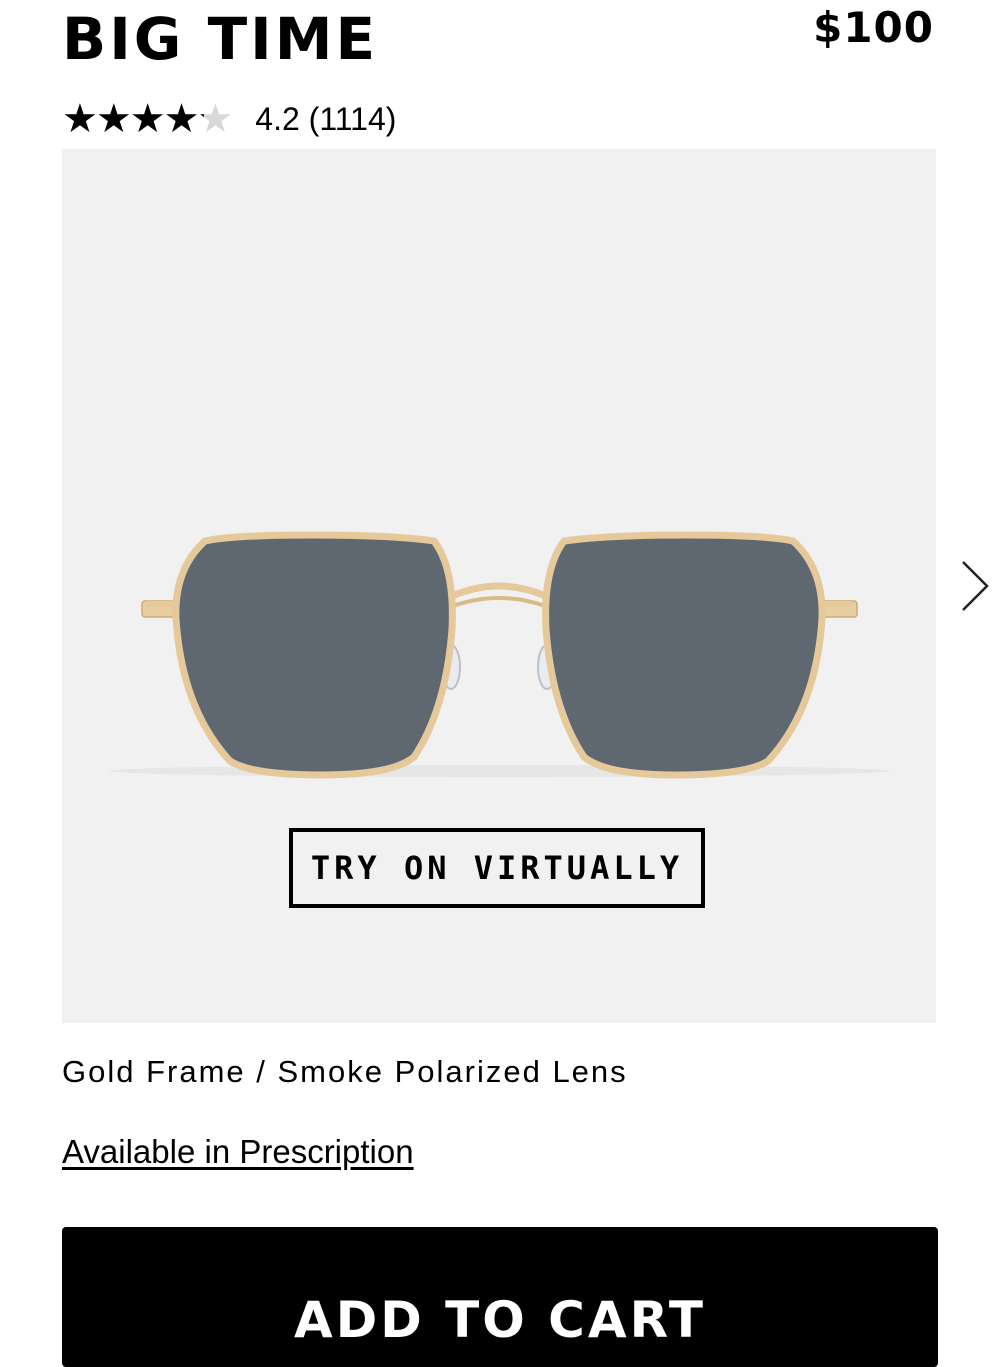  Describe the element at coordinates (497, 868) in the screenshot. I see `try-on-virtually-button: TRY ON VIRTUALLY` at that location.